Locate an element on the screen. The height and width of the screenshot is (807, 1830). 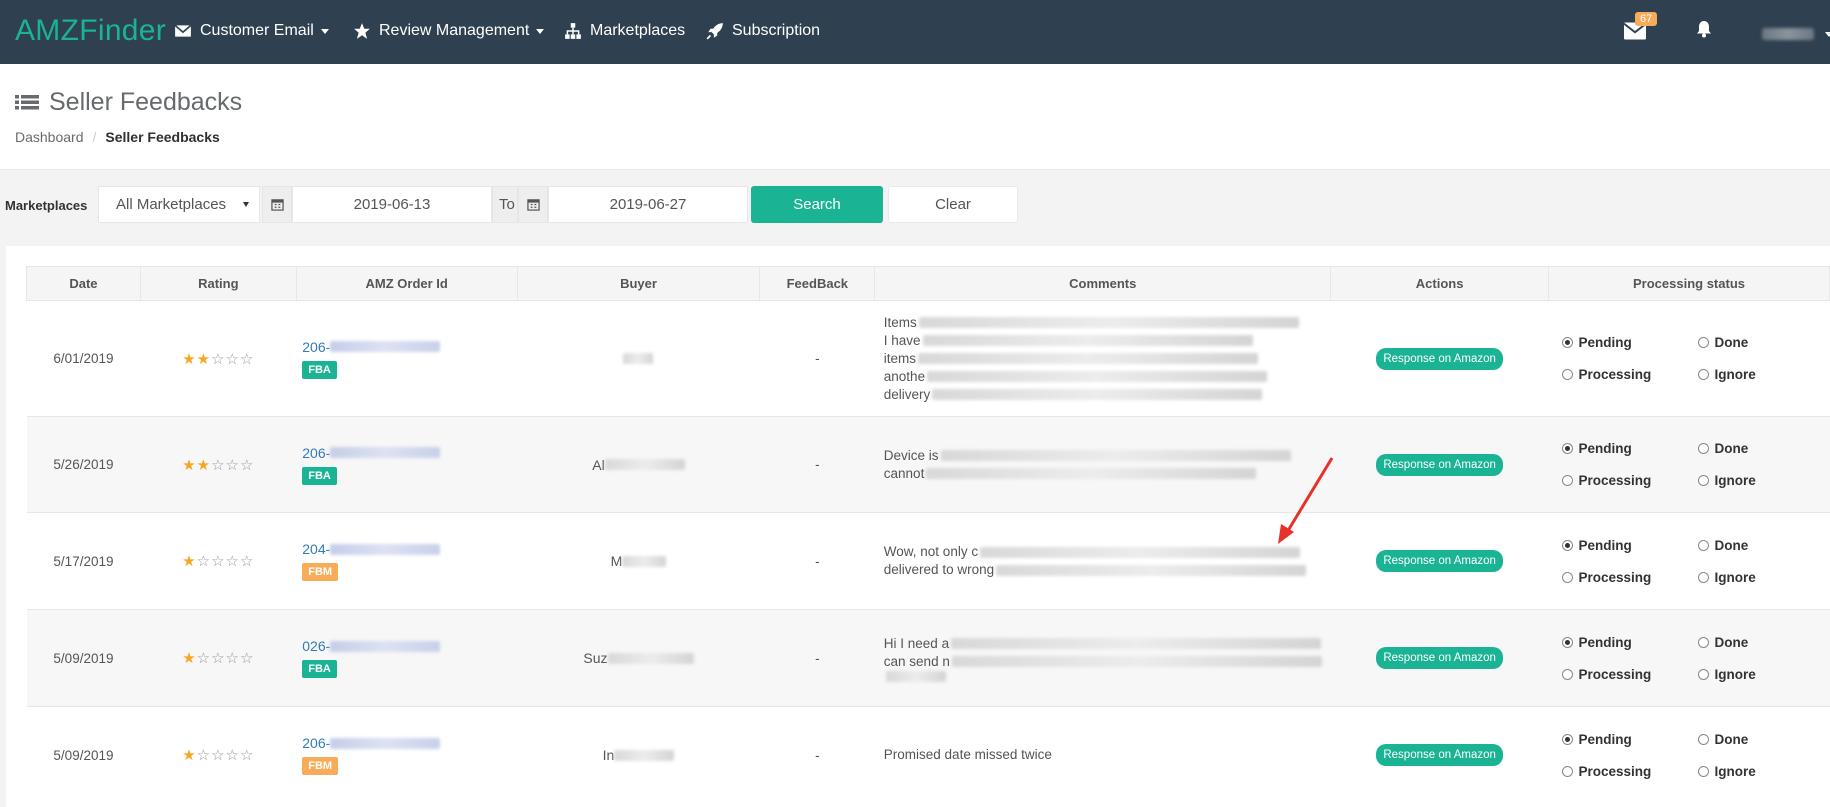
star-empty-icon: ☆ is located at coordinates (218, 465).